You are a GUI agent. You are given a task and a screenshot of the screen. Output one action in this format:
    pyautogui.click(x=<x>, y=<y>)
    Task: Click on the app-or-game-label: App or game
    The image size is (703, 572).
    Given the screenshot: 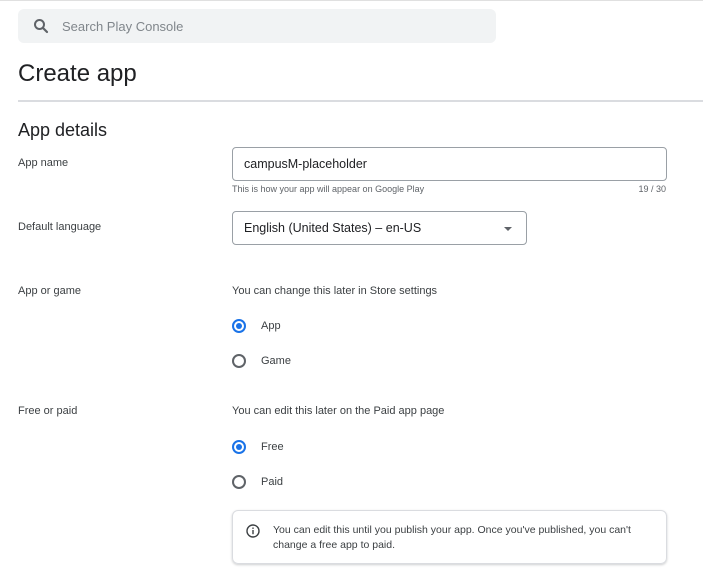 What is the action you would take?
    pyautogui.click(x=49, y=291)
    